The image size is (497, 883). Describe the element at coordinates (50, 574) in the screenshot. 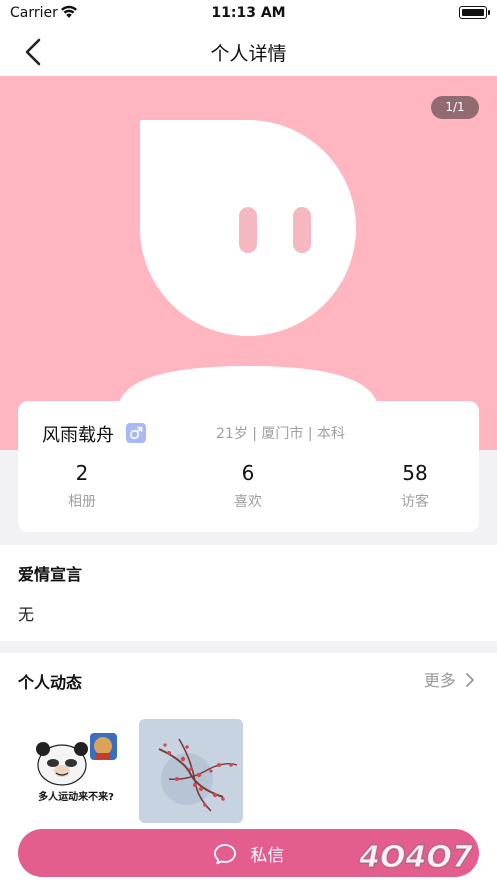

I see `love-declaration-title: 爱情宣言` at that location.